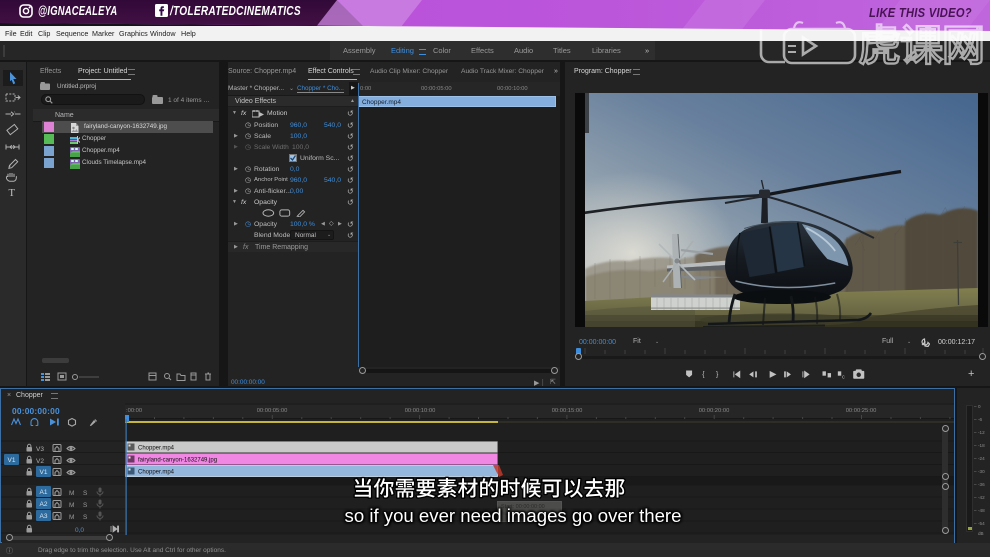  I want to click on svg-text: A3, so click(44, 516).